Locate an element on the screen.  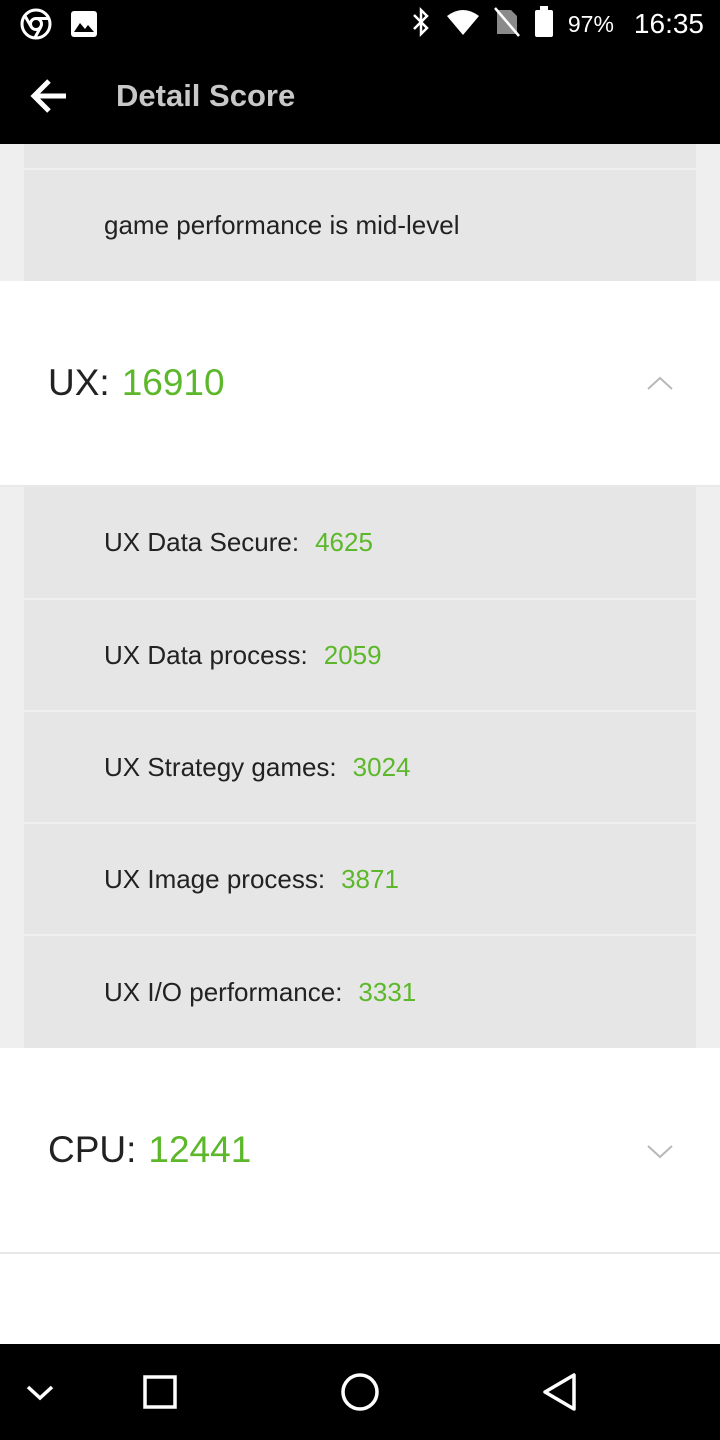
page-title: Detail Score is located at coordinates (206, 95).